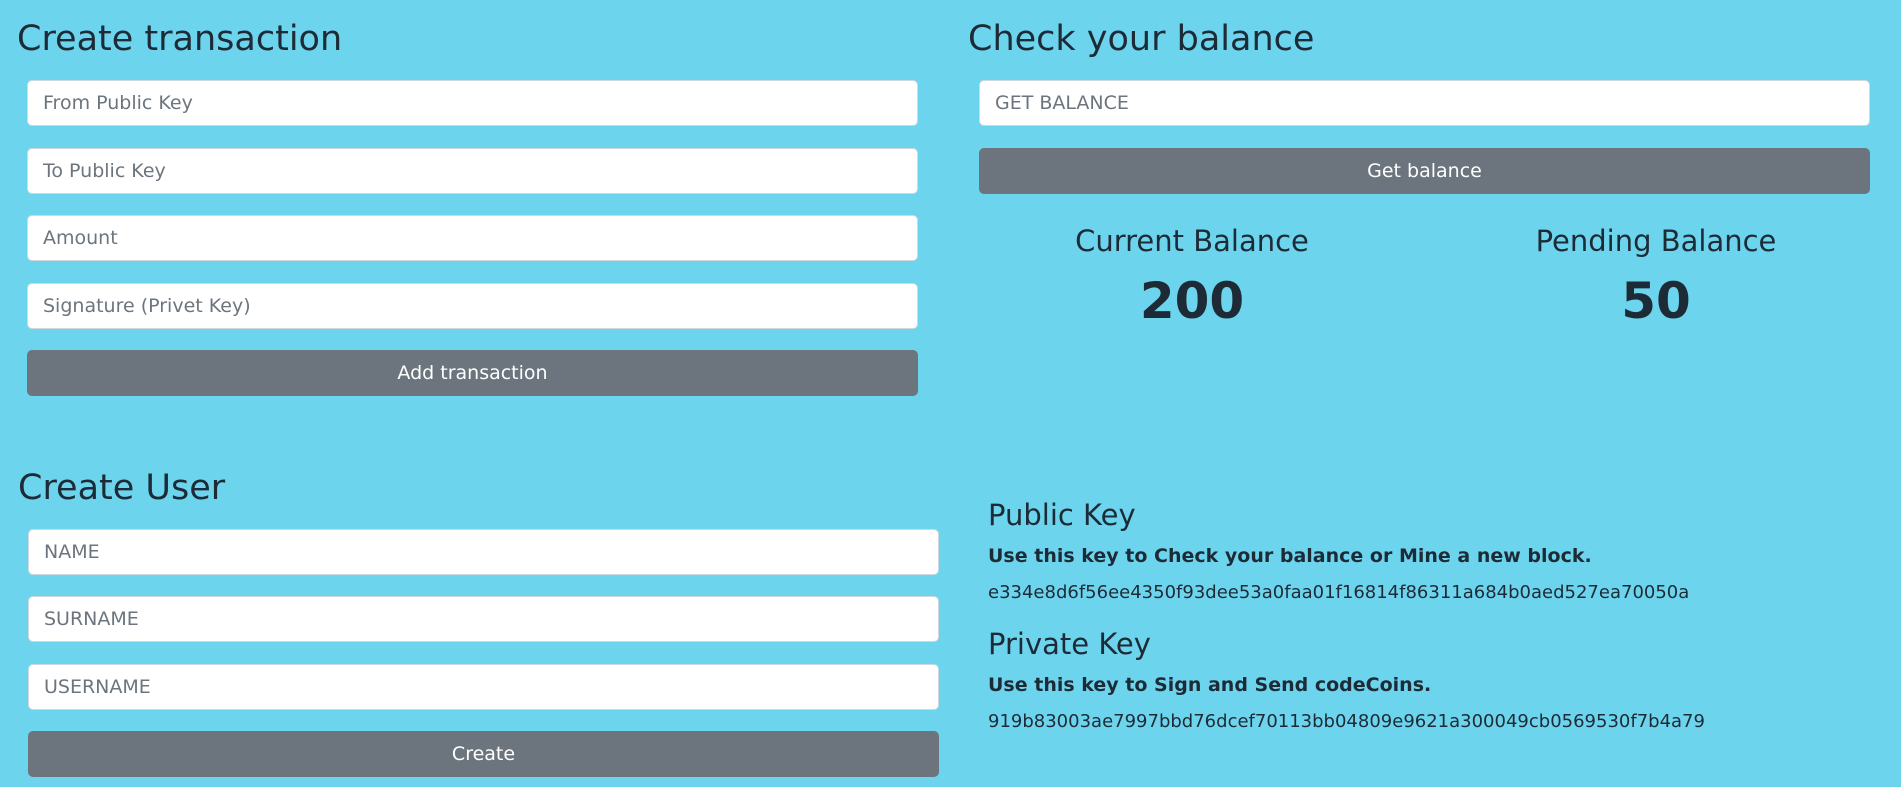 The image size is (1901, 787). Describe the element at coordinates (483, 687) in the screenshot. I see `username-input` at that location.